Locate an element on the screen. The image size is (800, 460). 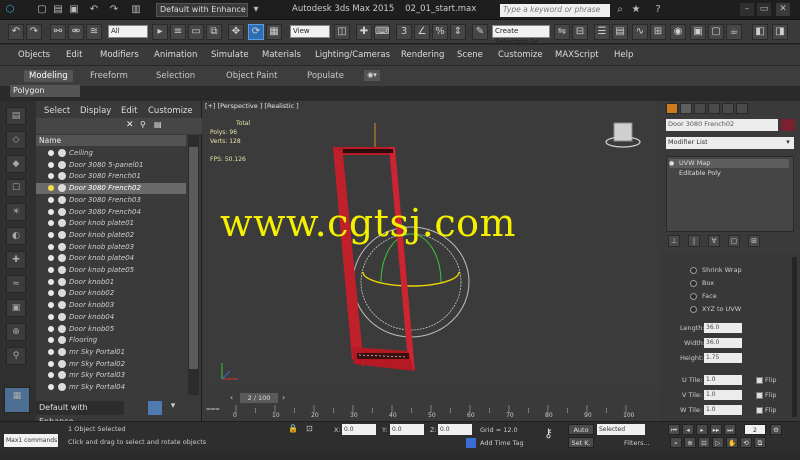
radio-face is located at coordinates (693, 296).